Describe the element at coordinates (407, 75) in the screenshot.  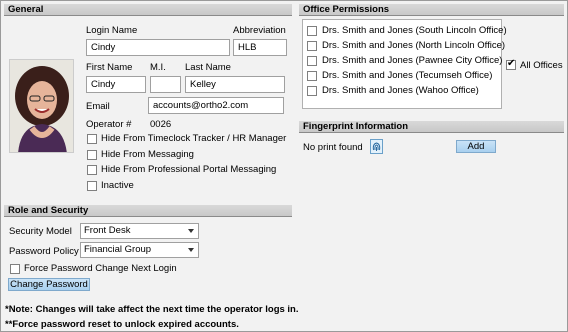
I see `office-item-label: Drs. Smith and Jones (Tecumseh Office)` at that location.